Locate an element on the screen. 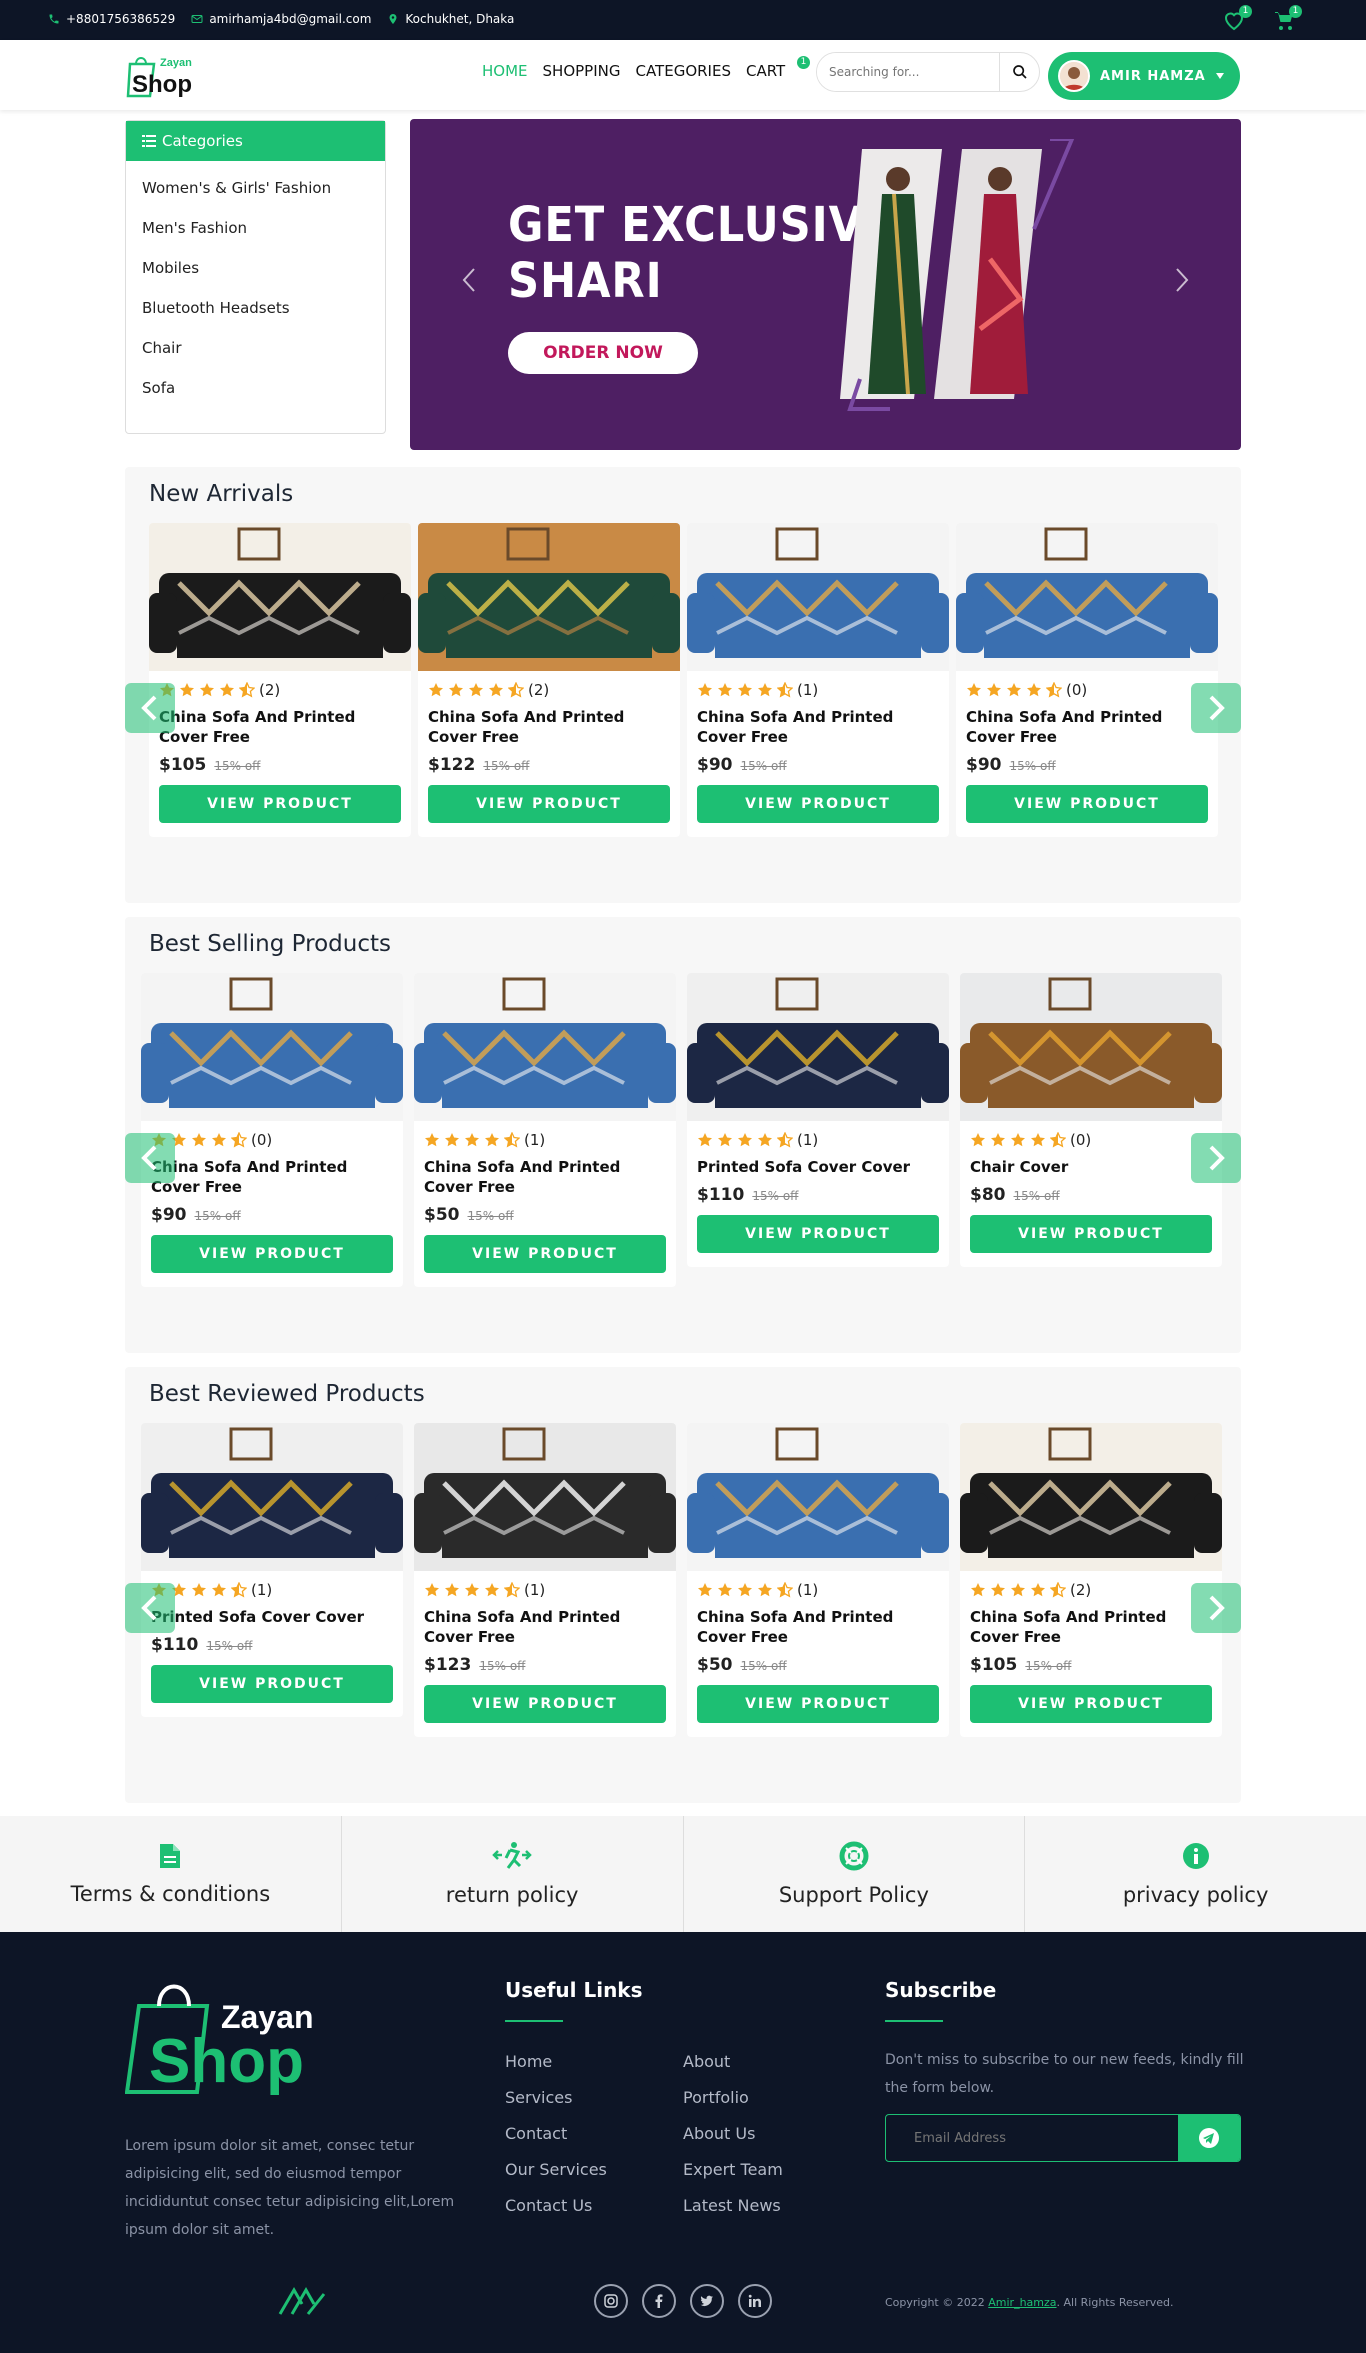  category-item: Mobiles is located at coordinates (255, 273).